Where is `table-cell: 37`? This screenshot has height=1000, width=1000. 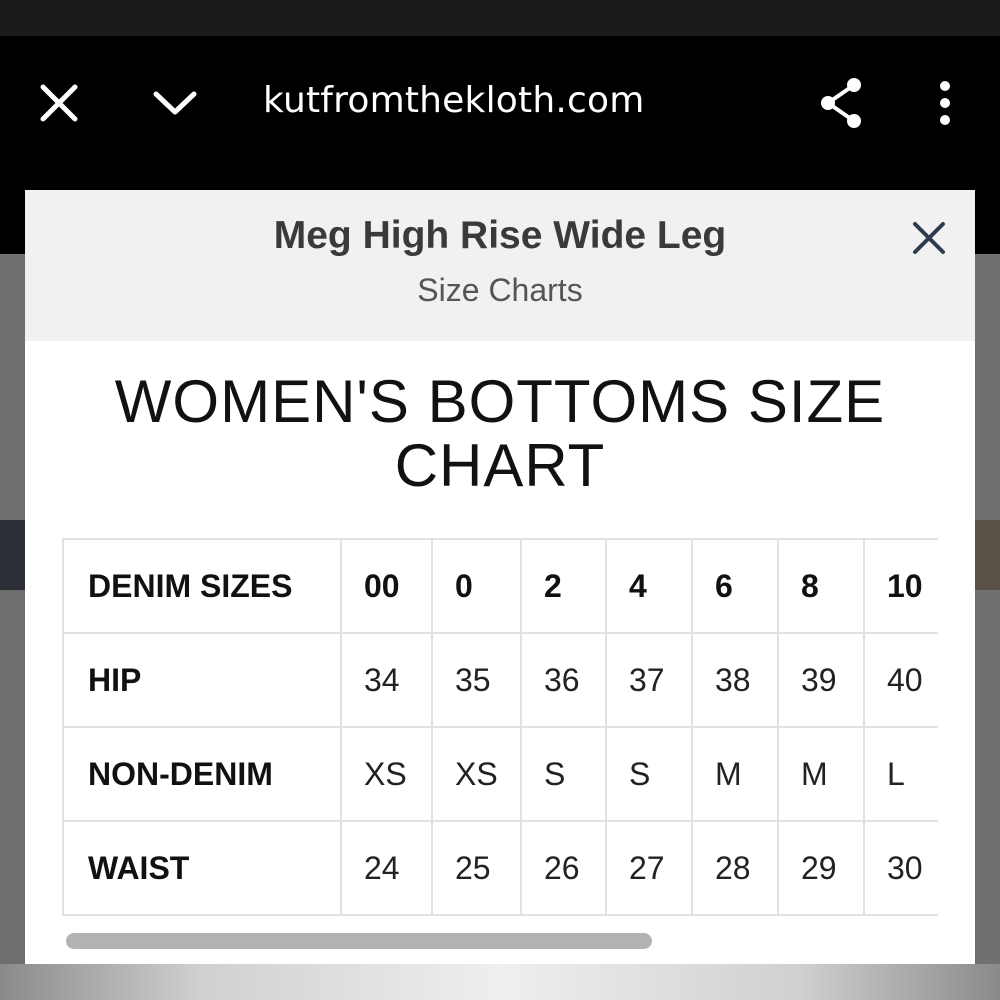 table-cell: 37 is located at coordinates (649, 680).